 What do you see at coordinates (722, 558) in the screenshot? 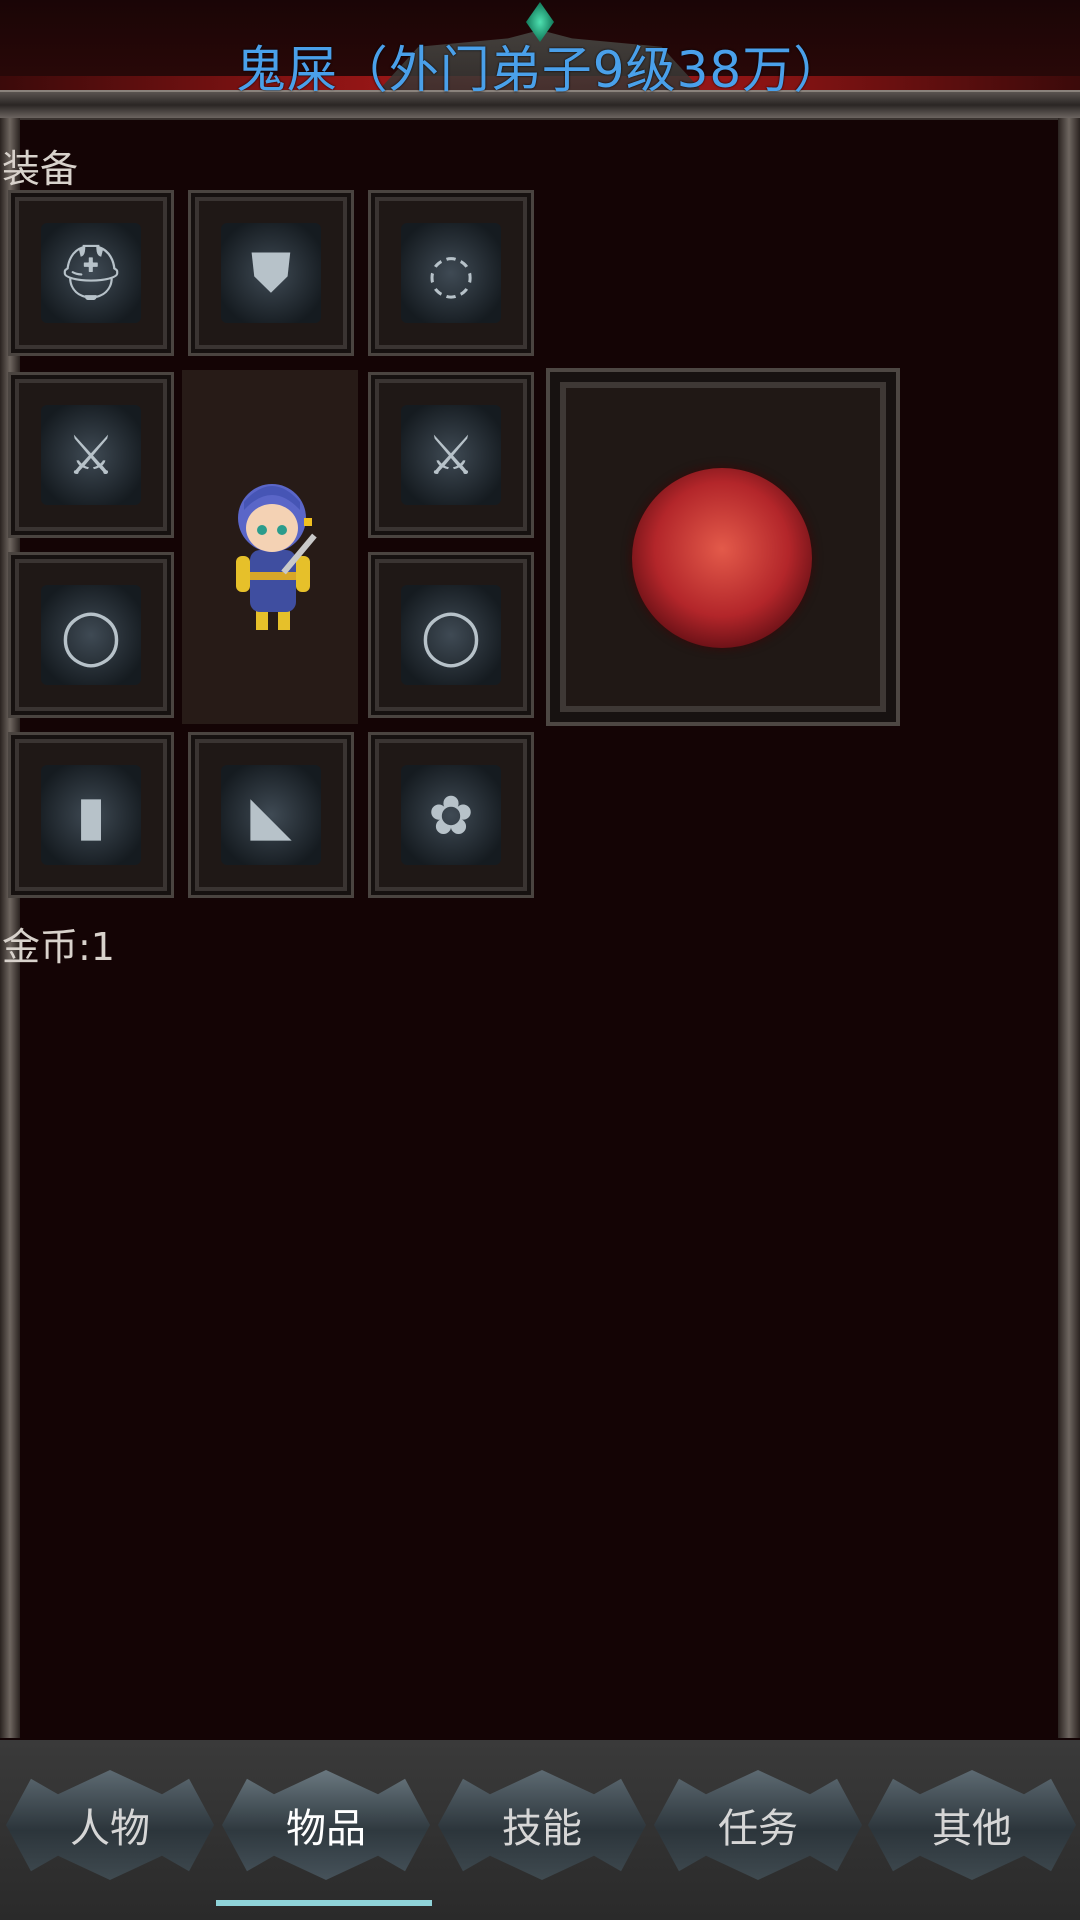
I see `tiger-emblem-icon` at bounding box center [722, 558].